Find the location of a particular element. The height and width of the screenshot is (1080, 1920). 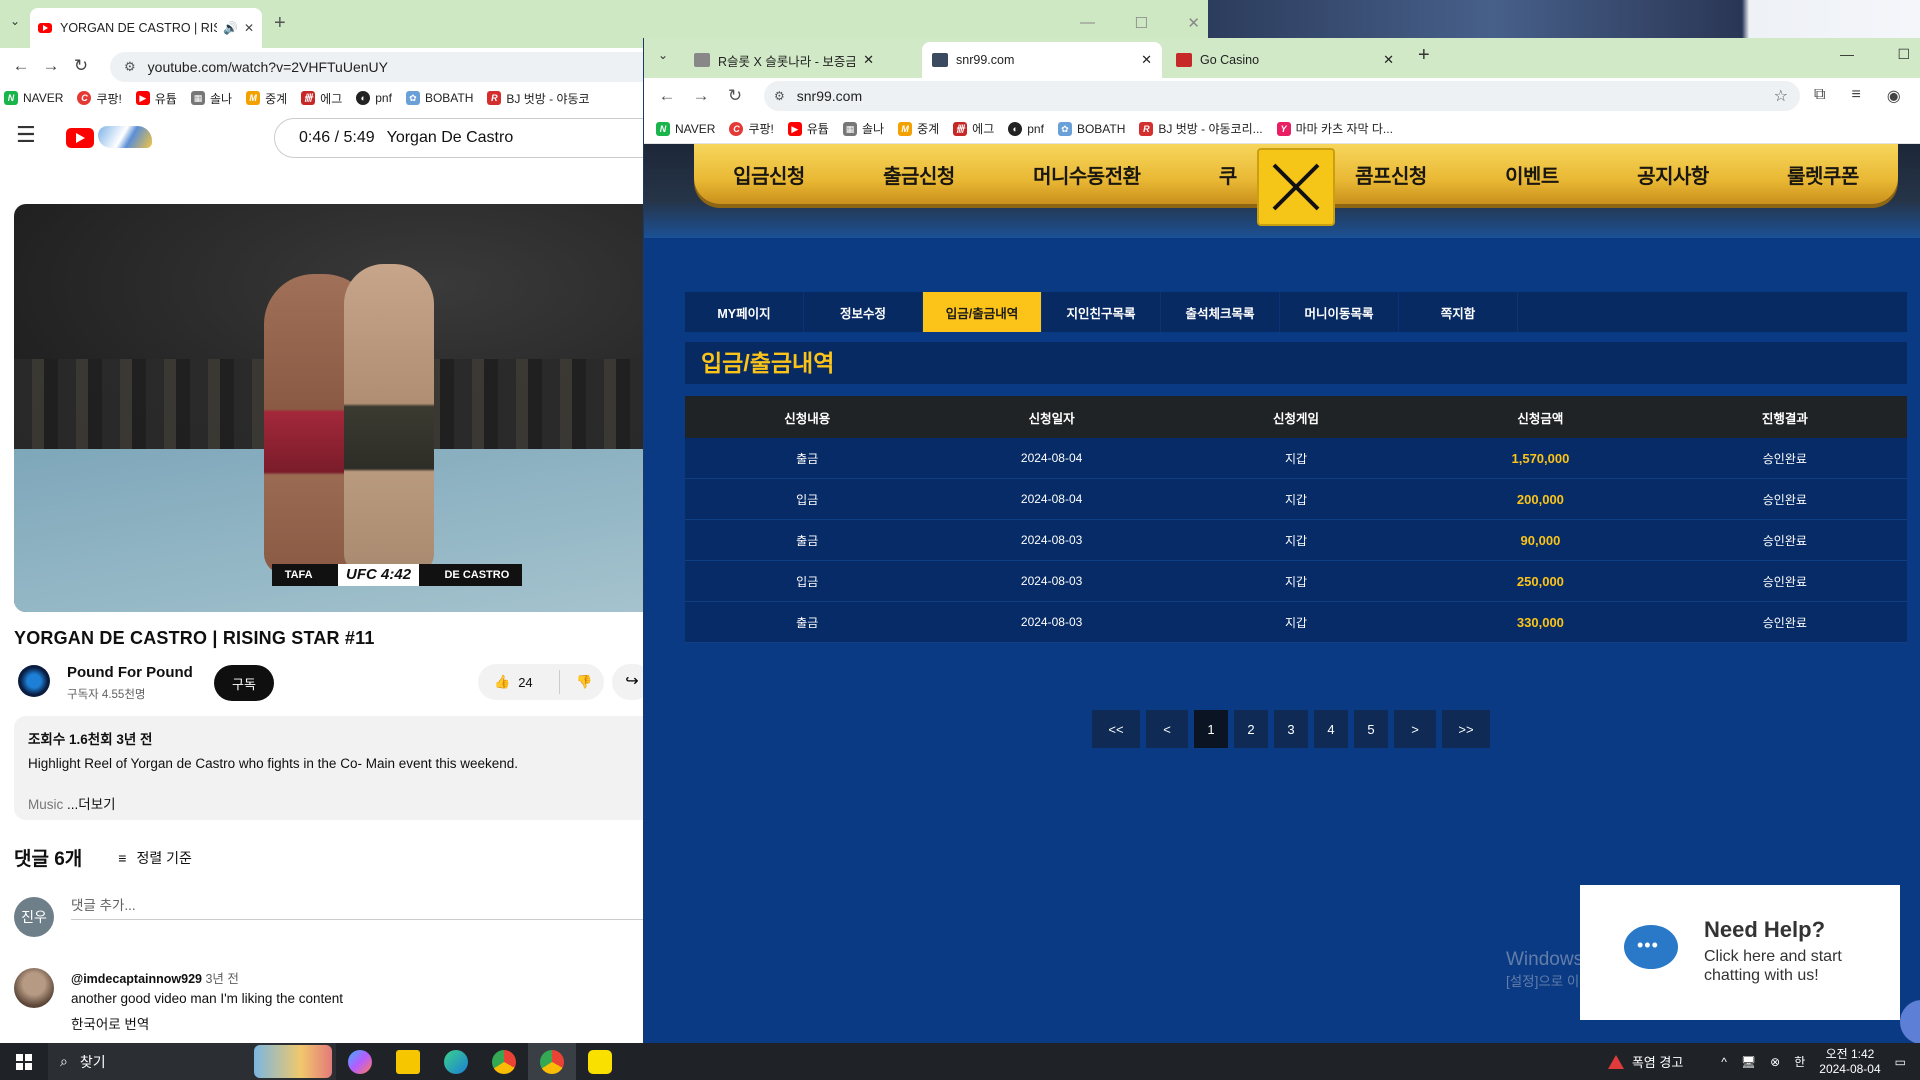

page-4-button: 4 is located at coordinates (1331, 729).